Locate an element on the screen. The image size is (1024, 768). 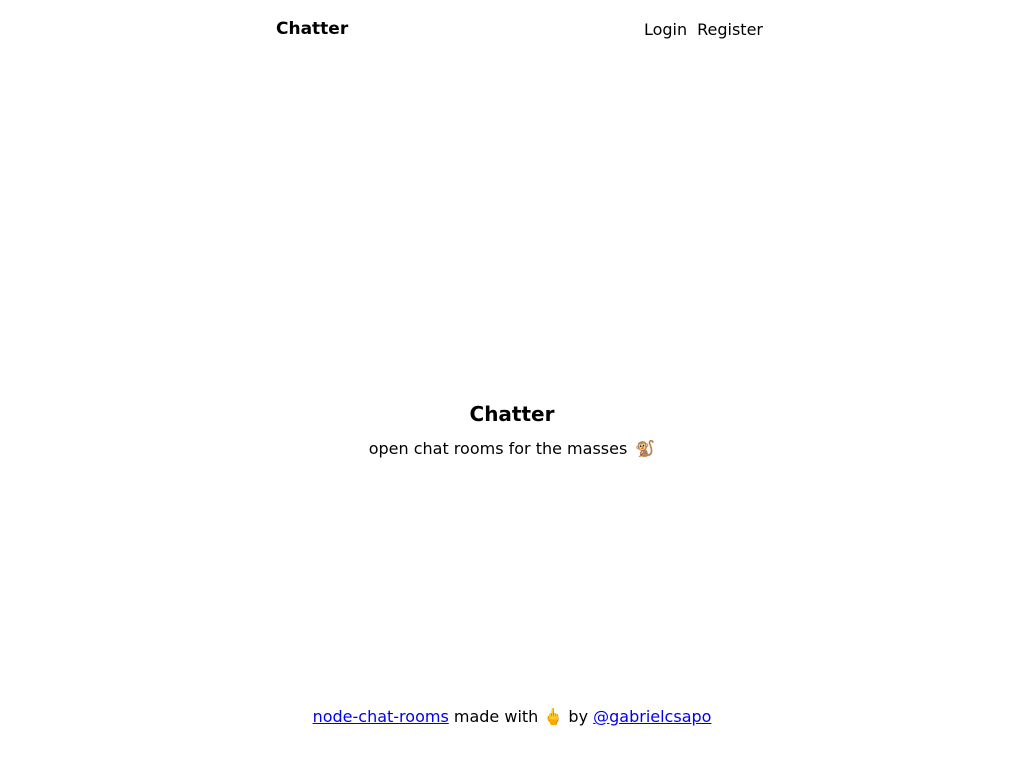
tagline-text: open chat rooms for the masses is located at coordinates (498, 448).